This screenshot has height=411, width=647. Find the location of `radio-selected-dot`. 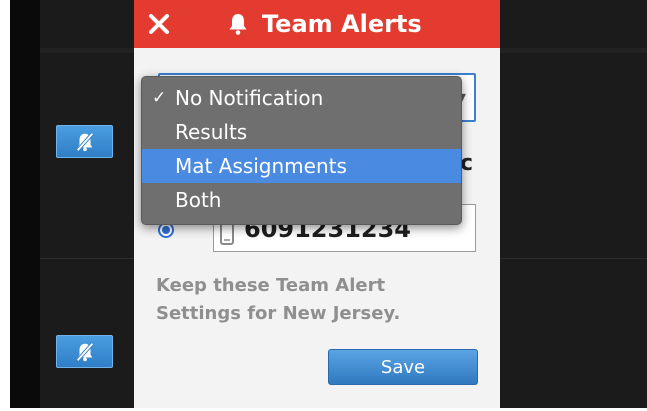

radio-selected-dot is located at coordinates (166, 230).